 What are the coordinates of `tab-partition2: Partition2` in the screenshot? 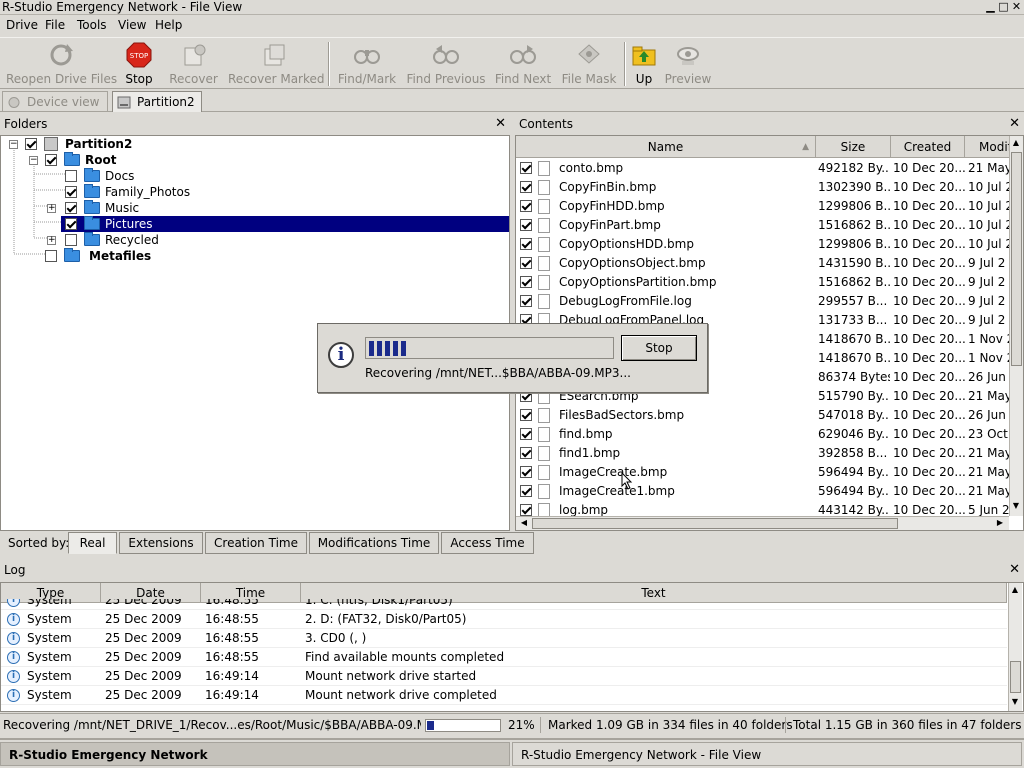 It's located at (157, 101).